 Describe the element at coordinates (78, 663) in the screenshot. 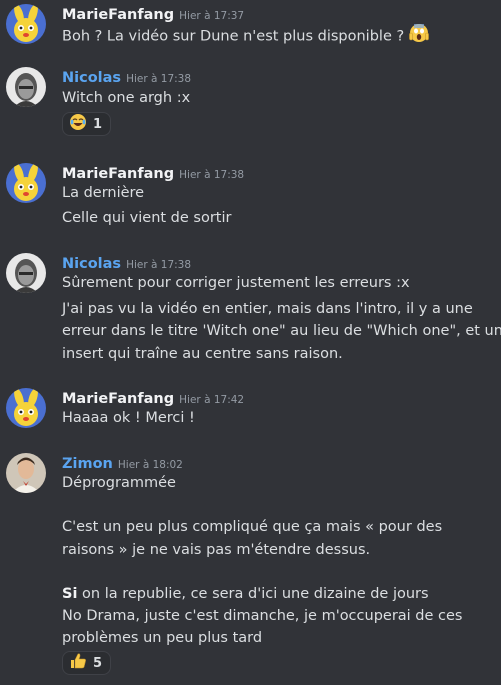

I see `thumbs-up-emoji-icon` at that location.